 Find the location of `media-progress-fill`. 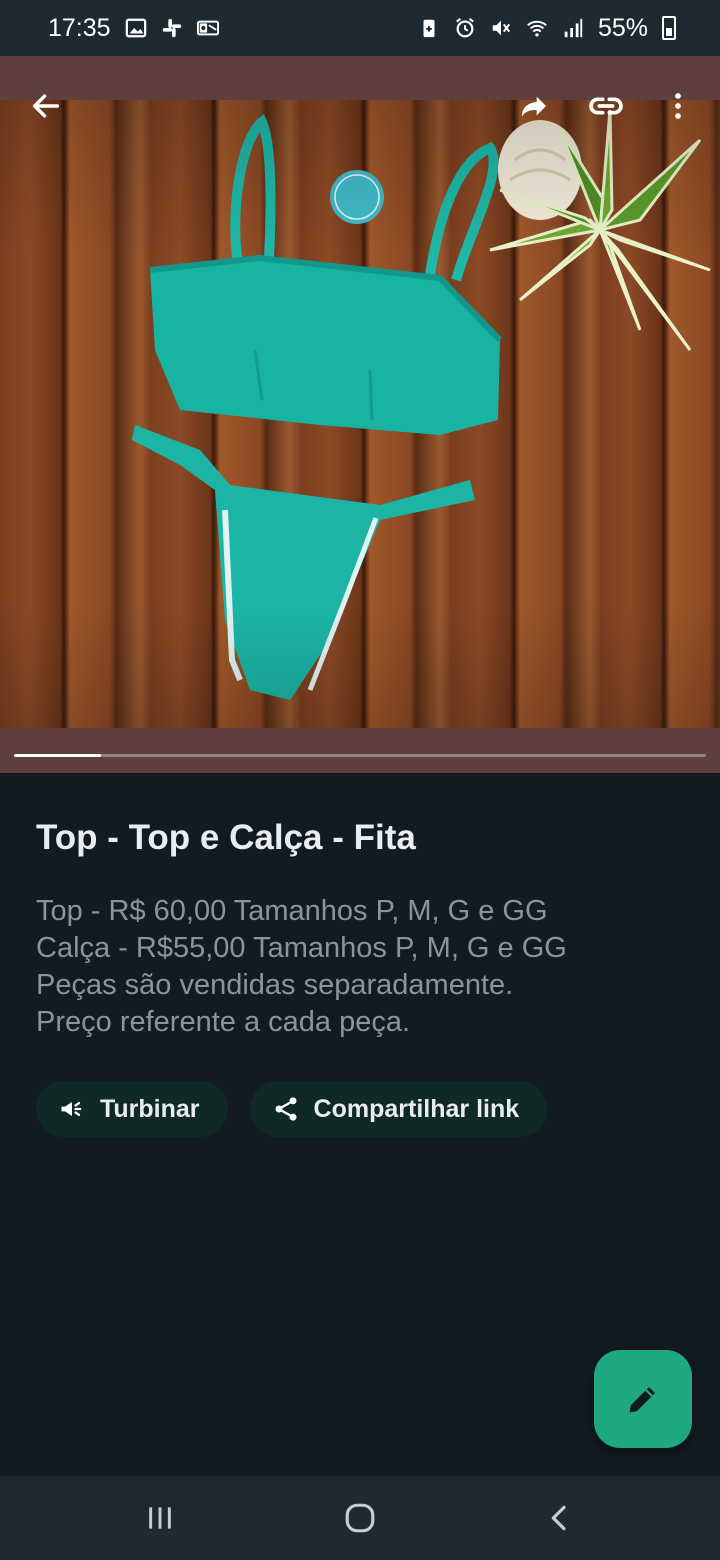

media-progress-fill is located at coordinates (57, 755).